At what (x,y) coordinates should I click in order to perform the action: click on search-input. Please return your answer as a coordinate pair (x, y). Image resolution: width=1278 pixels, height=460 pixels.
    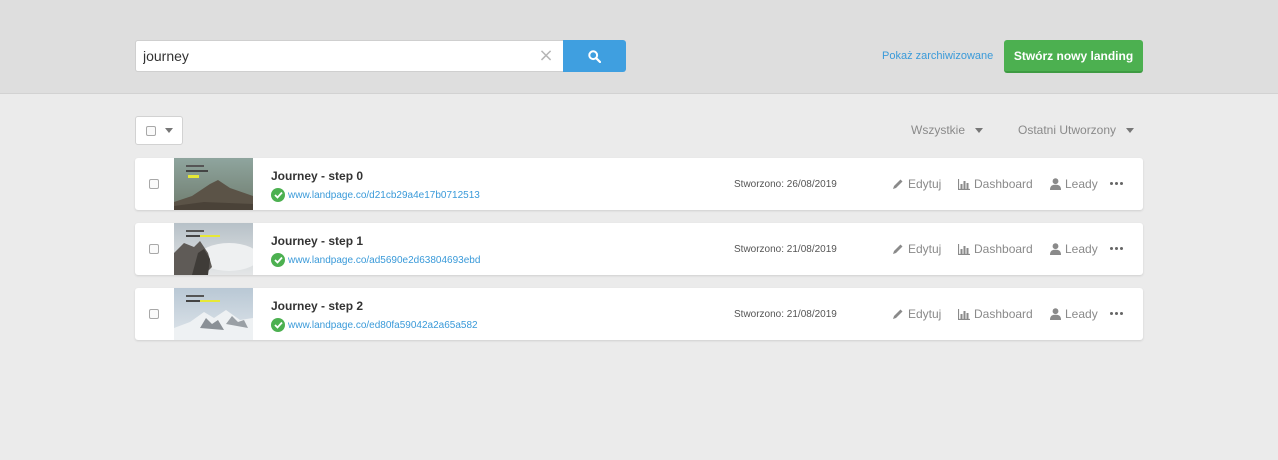
    Looking at the image, I should click on (349, 56).